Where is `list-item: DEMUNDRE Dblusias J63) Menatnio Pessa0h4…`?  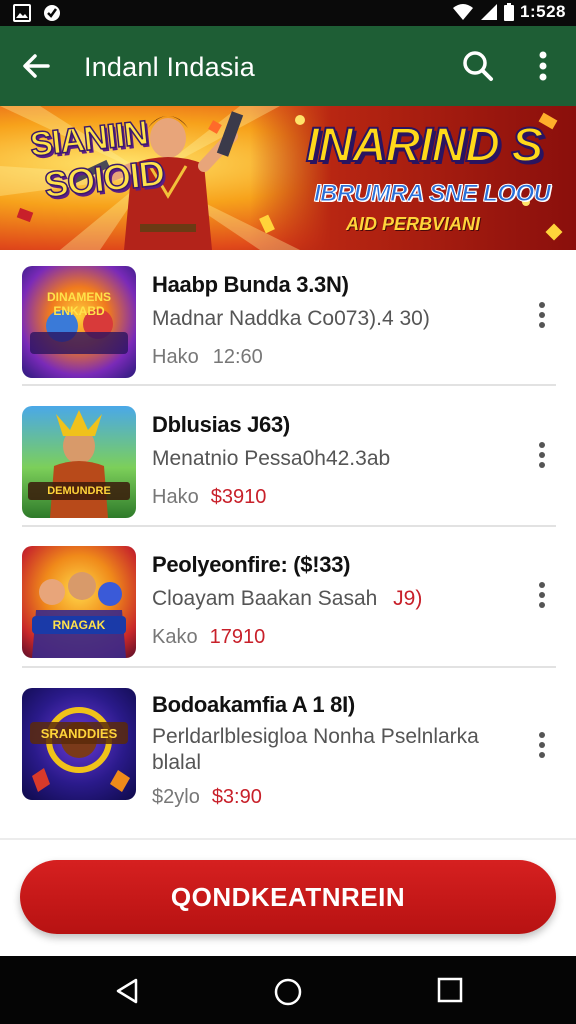 list-item: DEMUNDRE Dblusias J63) Menatnio Pessa0h4… is located at coordinates (288, 460).